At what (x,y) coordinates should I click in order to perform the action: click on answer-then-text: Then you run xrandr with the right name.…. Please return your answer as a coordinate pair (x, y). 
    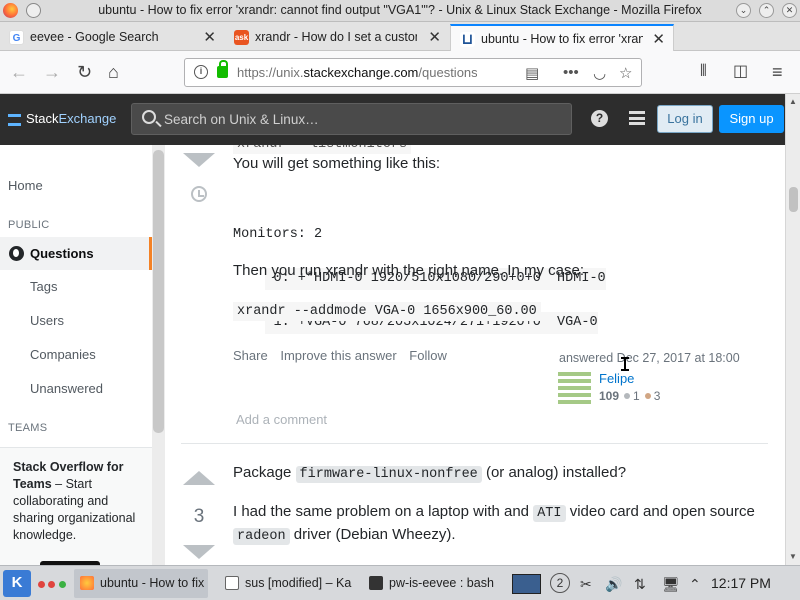
    Looking at the image, I should click on (408, 270).